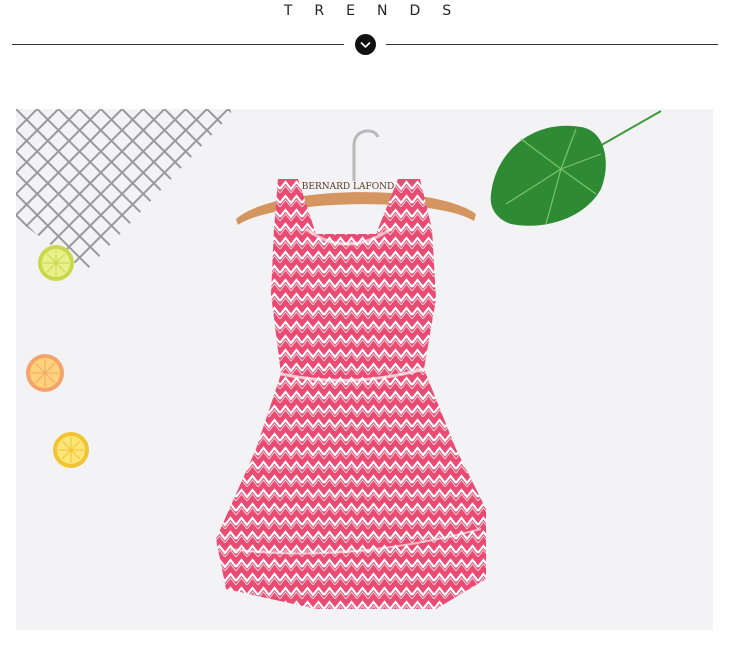 The image size is (735, 647). Describe the element at coordinates (356, 177) in the screenshot. I see `clothes-hanger` at that location.